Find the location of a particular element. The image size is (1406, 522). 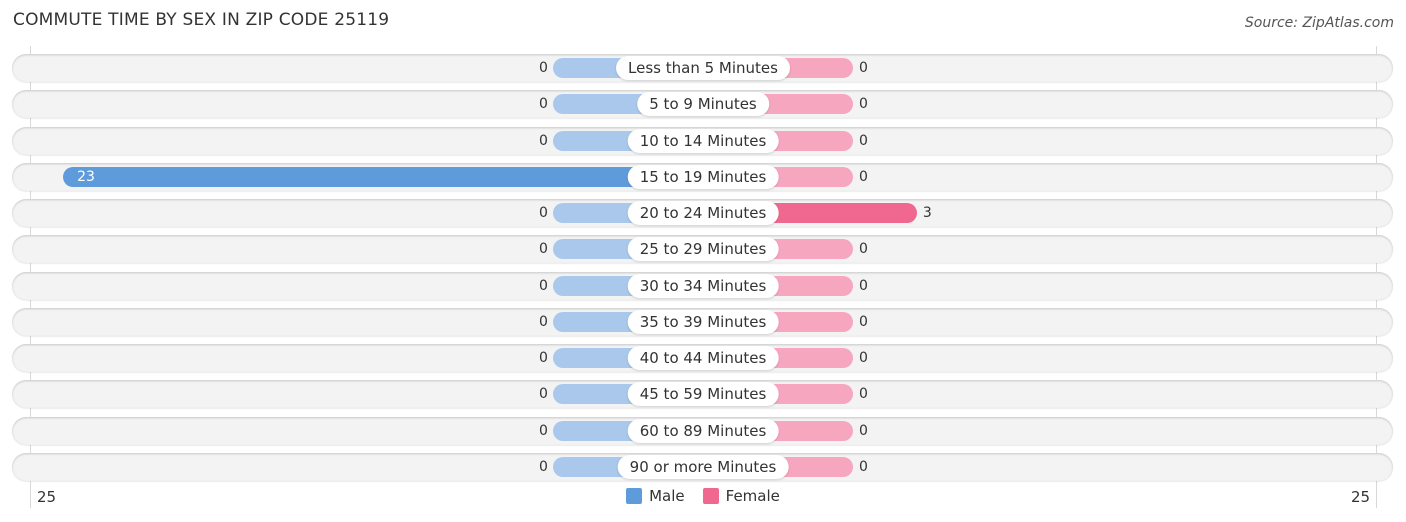

male-swatch is located at coordinates (634, 496).